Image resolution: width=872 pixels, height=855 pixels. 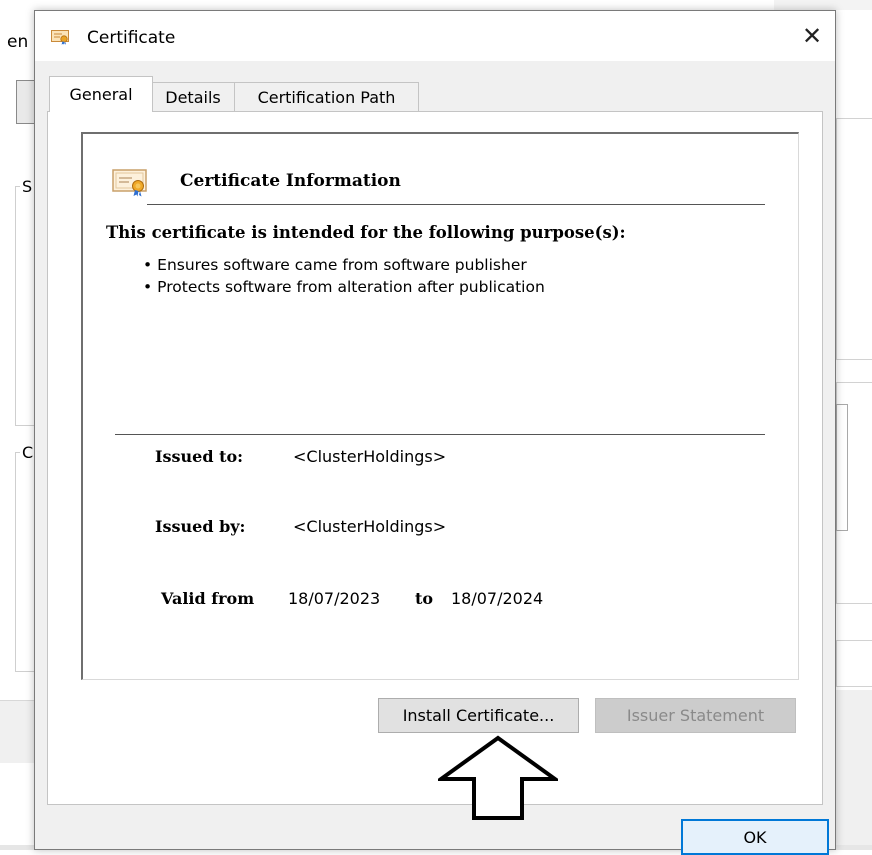 What do you see at coordinates (290, 181) in the screenshot?
I see `certificate-info-header: Certificate Information` at bounding box center [290, 181].